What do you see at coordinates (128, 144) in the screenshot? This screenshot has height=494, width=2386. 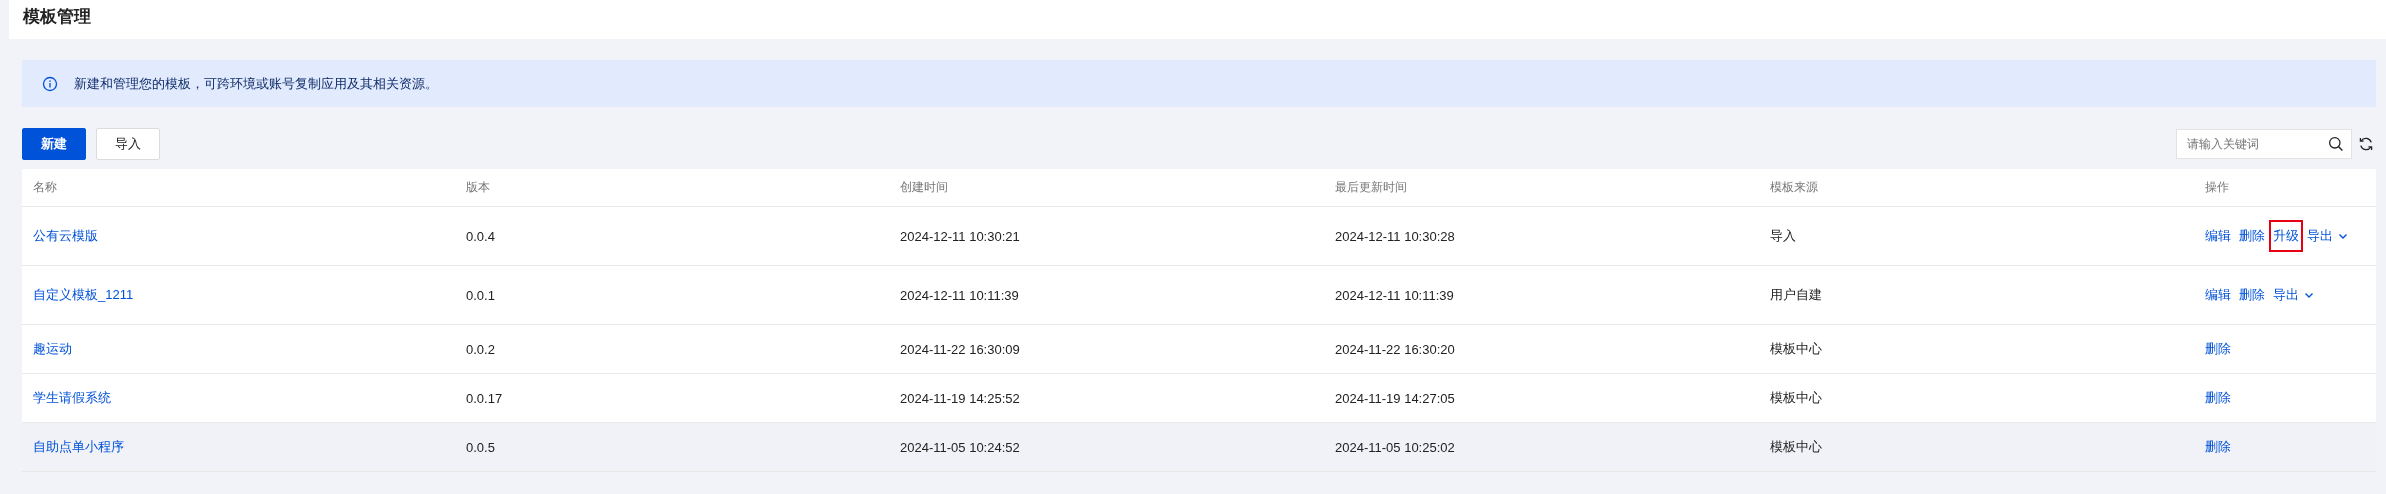 I see `import-button: 导入` at bounding box center [128, 144].